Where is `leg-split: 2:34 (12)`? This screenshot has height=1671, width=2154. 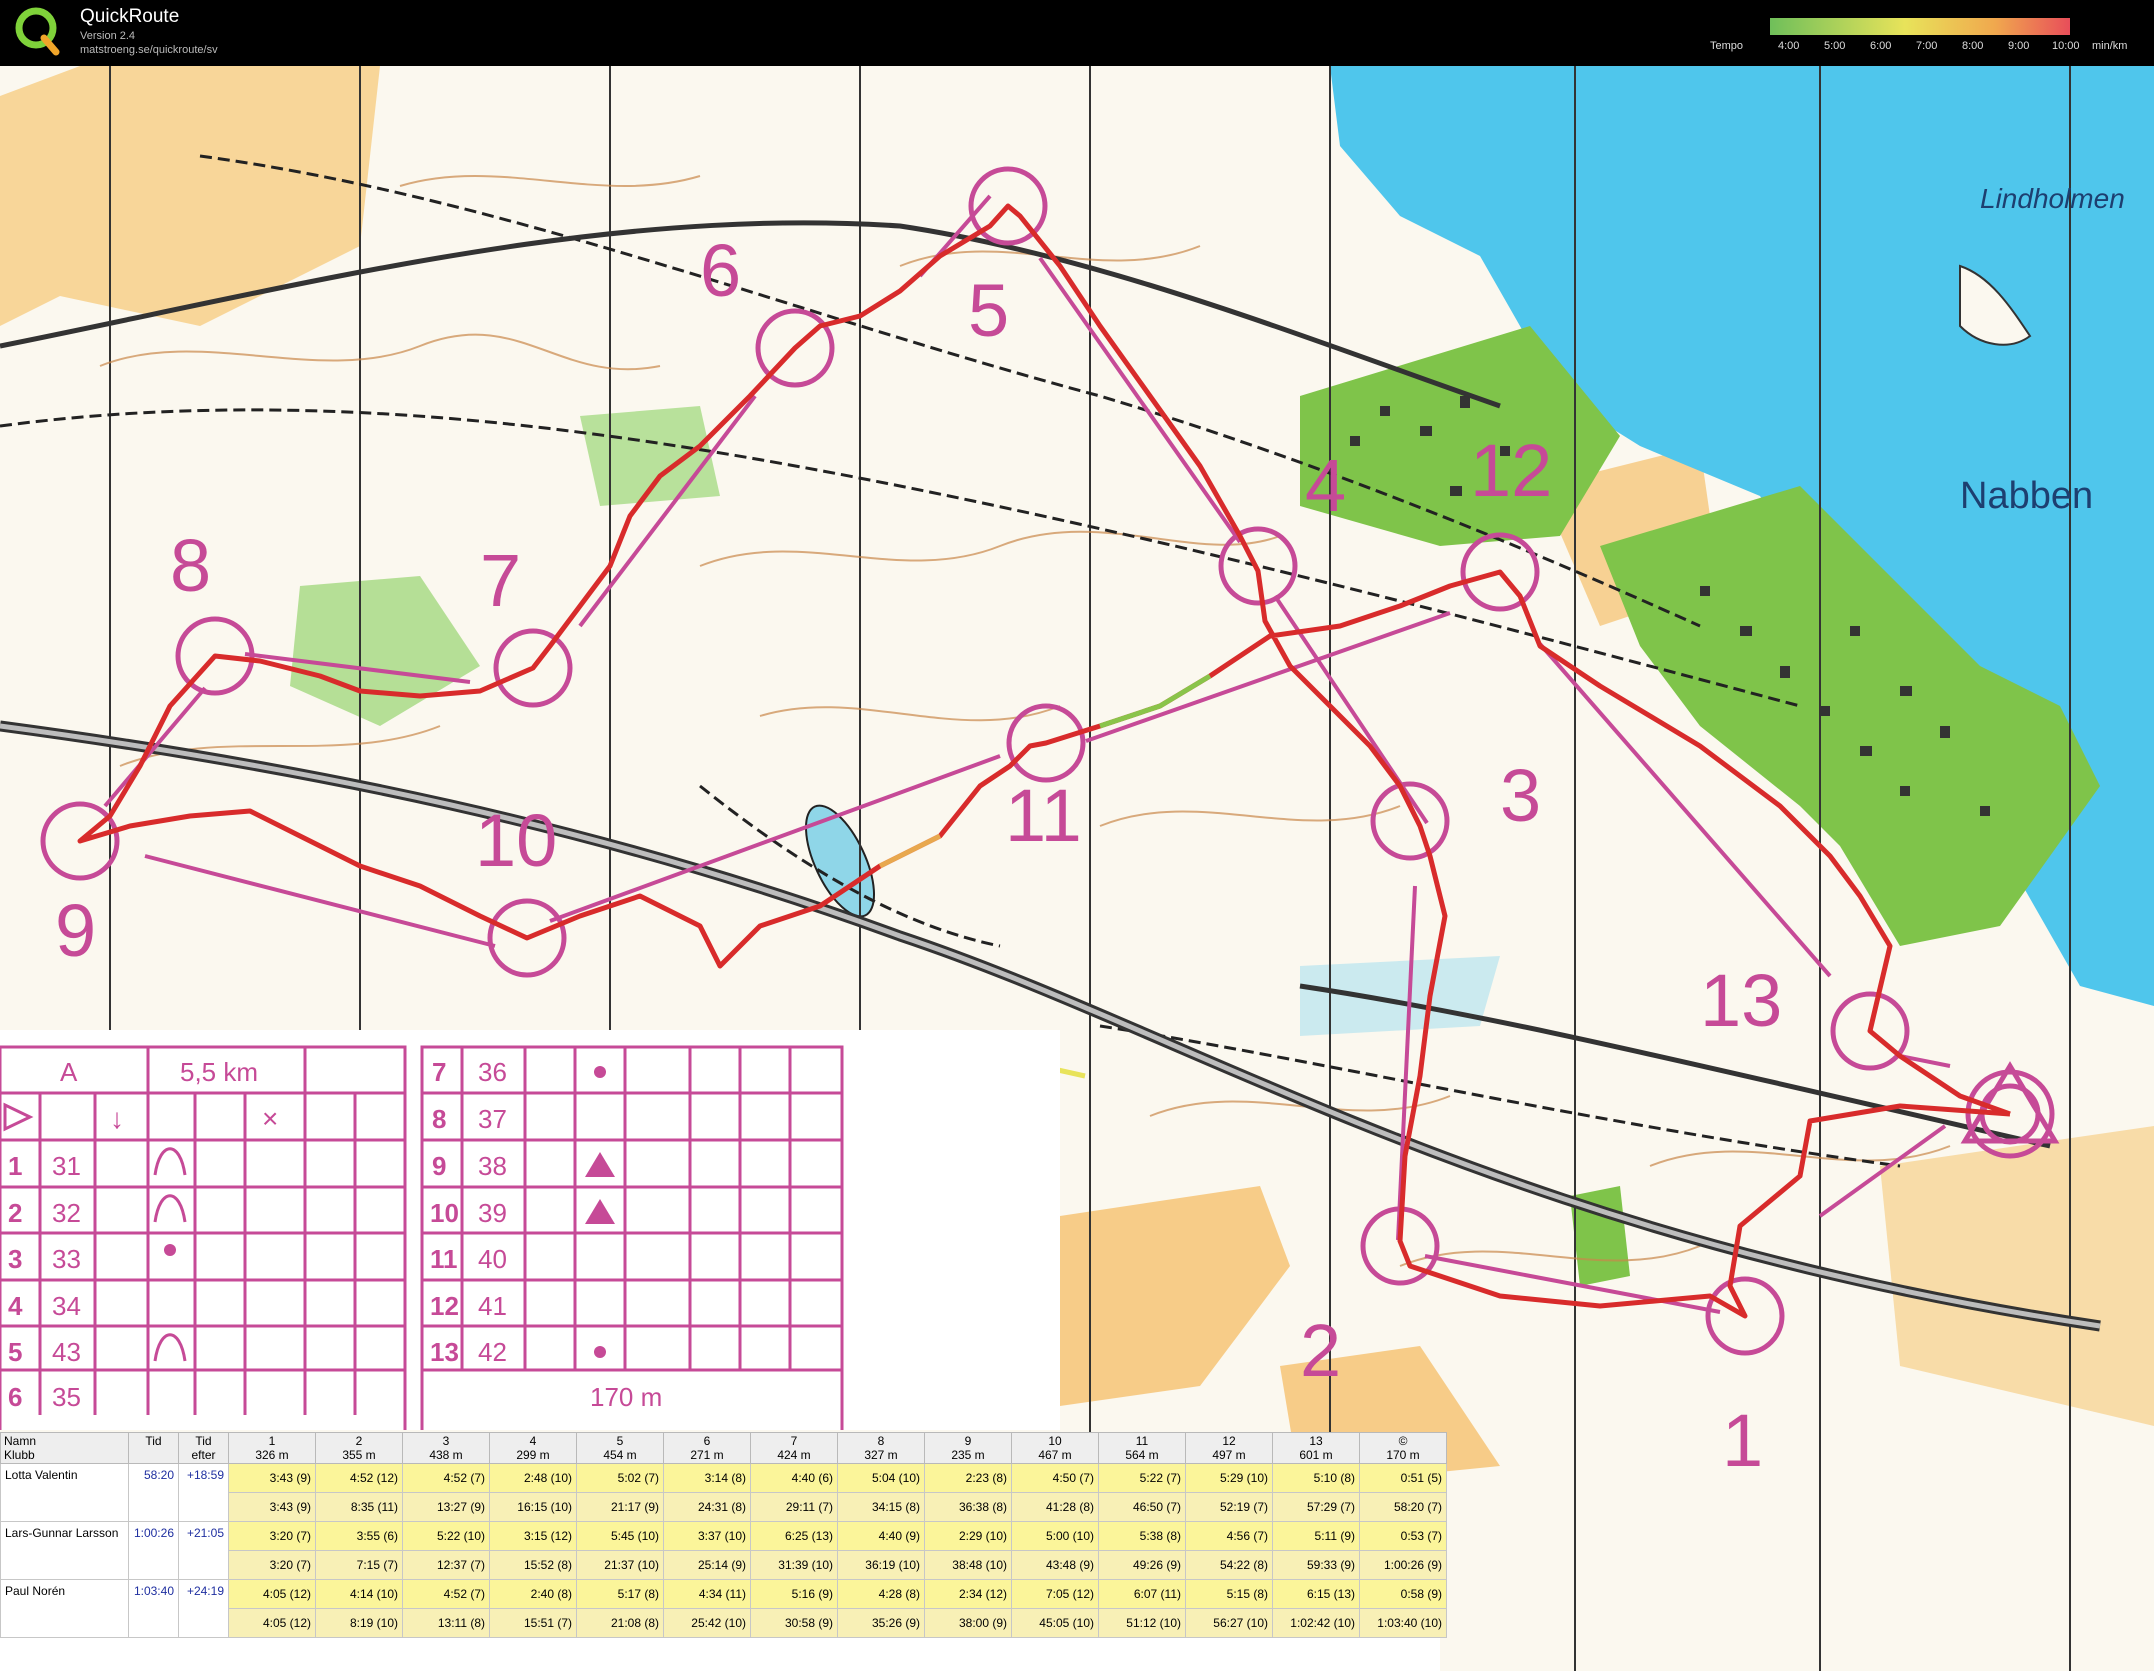 leg-split: 2:34 (12) is located at coordinates (968, 1594).